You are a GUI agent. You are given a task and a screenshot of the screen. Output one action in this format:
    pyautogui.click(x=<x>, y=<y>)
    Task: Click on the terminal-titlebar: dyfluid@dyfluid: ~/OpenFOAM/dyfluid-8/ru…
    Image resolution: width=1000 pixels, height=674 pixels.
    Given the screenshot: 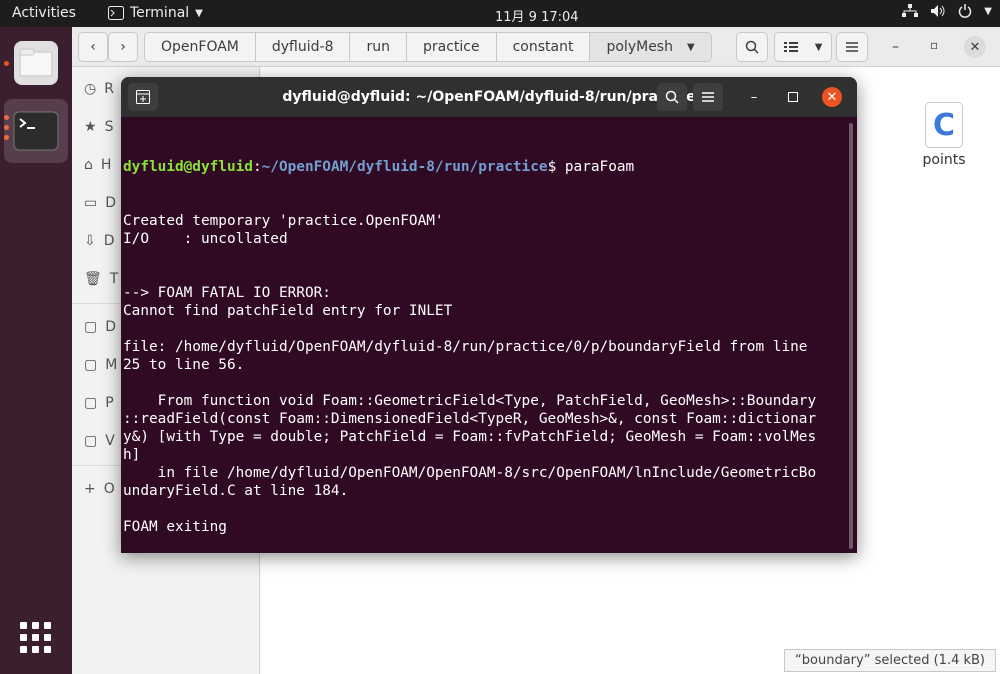 What is the action you would take?
    pyautogui.click(x=489, y=97)
    